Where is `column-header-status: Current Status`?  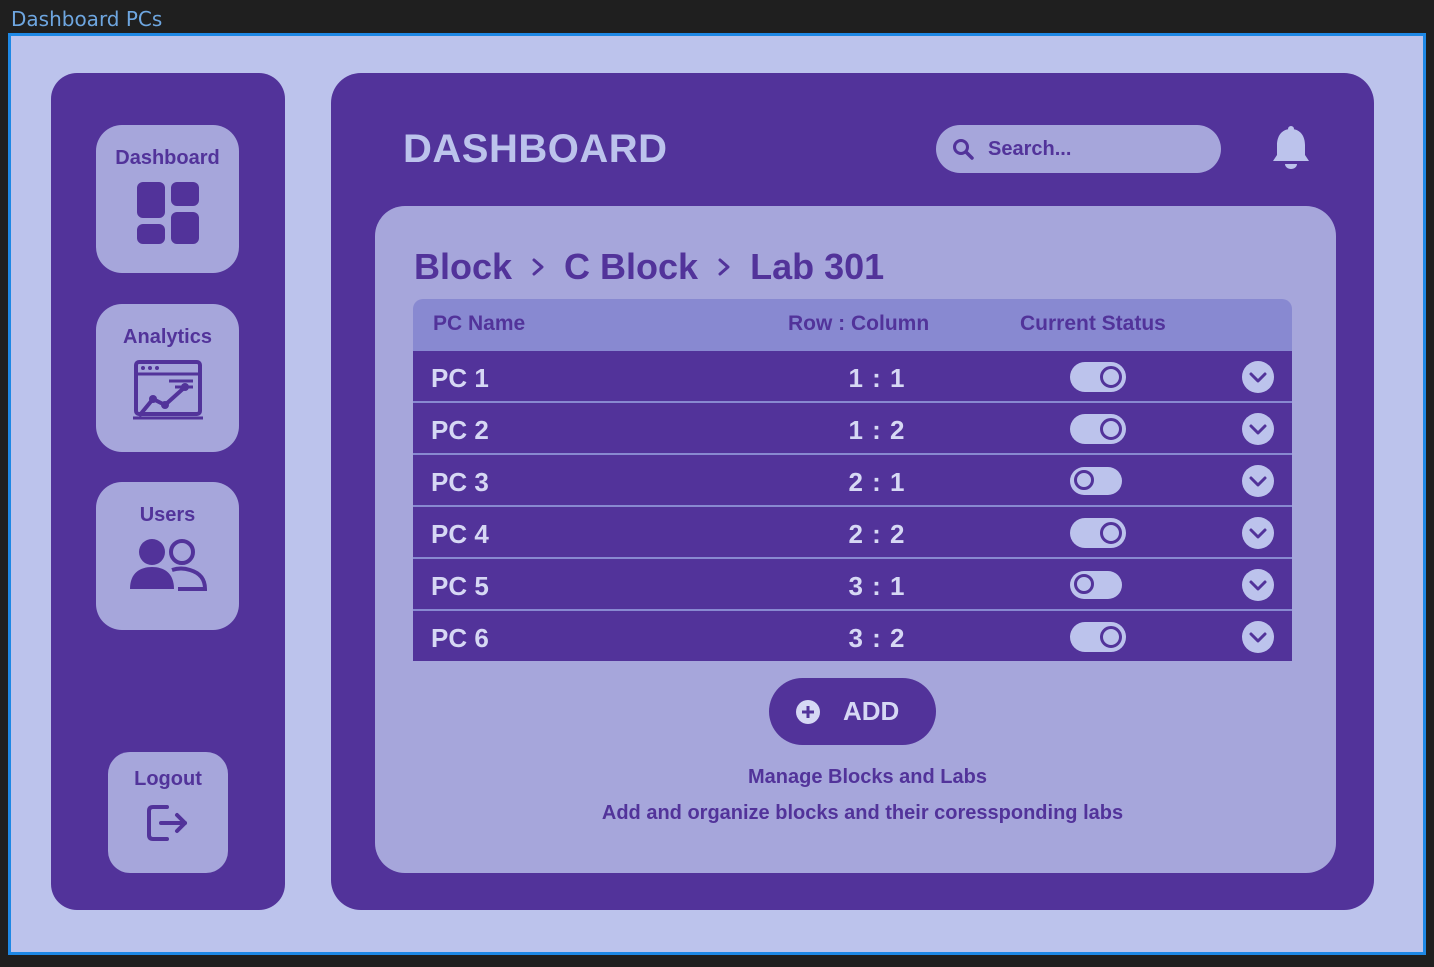
column-header-status: Current Status is located at coordinates (1093, 323).